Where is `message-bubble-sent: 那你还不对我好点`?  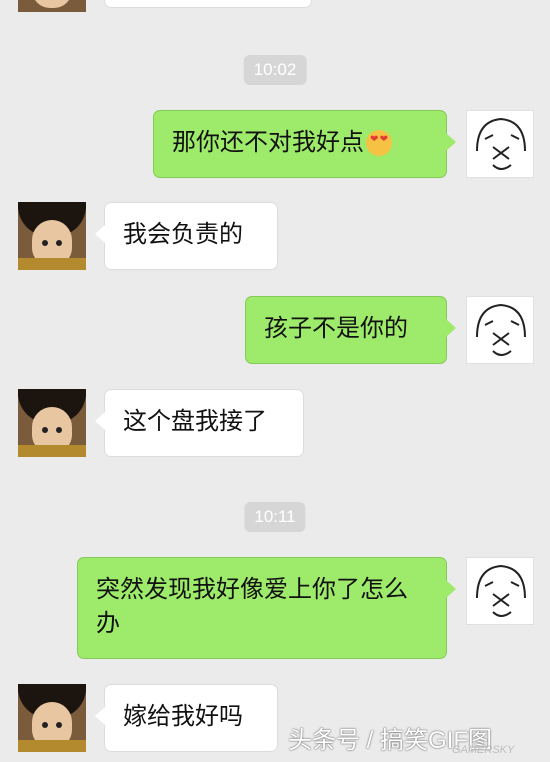
message-bubble-sent: 那你还不对我好点 is located at coordinates (304, 144).